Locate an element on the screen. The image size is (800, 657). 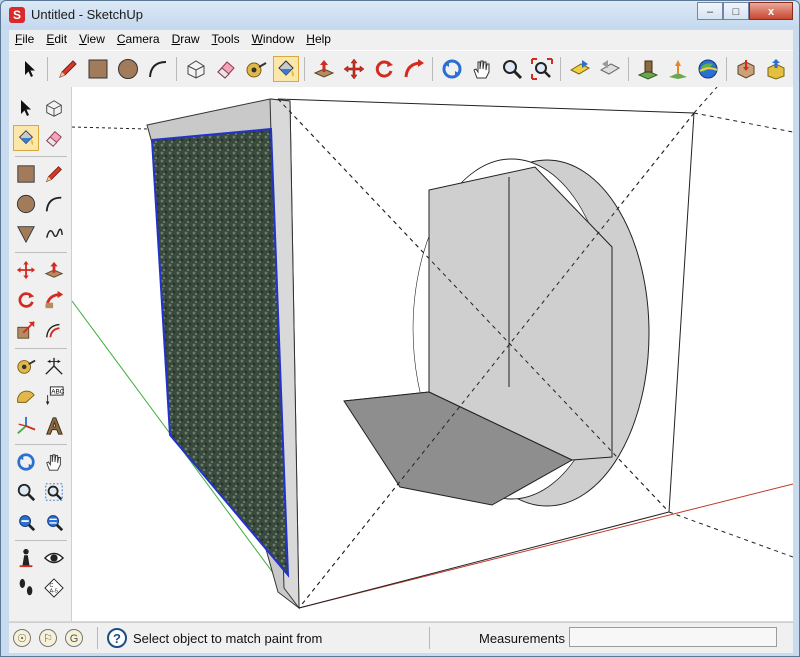
menu-file-label: ile is located at coordinates (28, 39).